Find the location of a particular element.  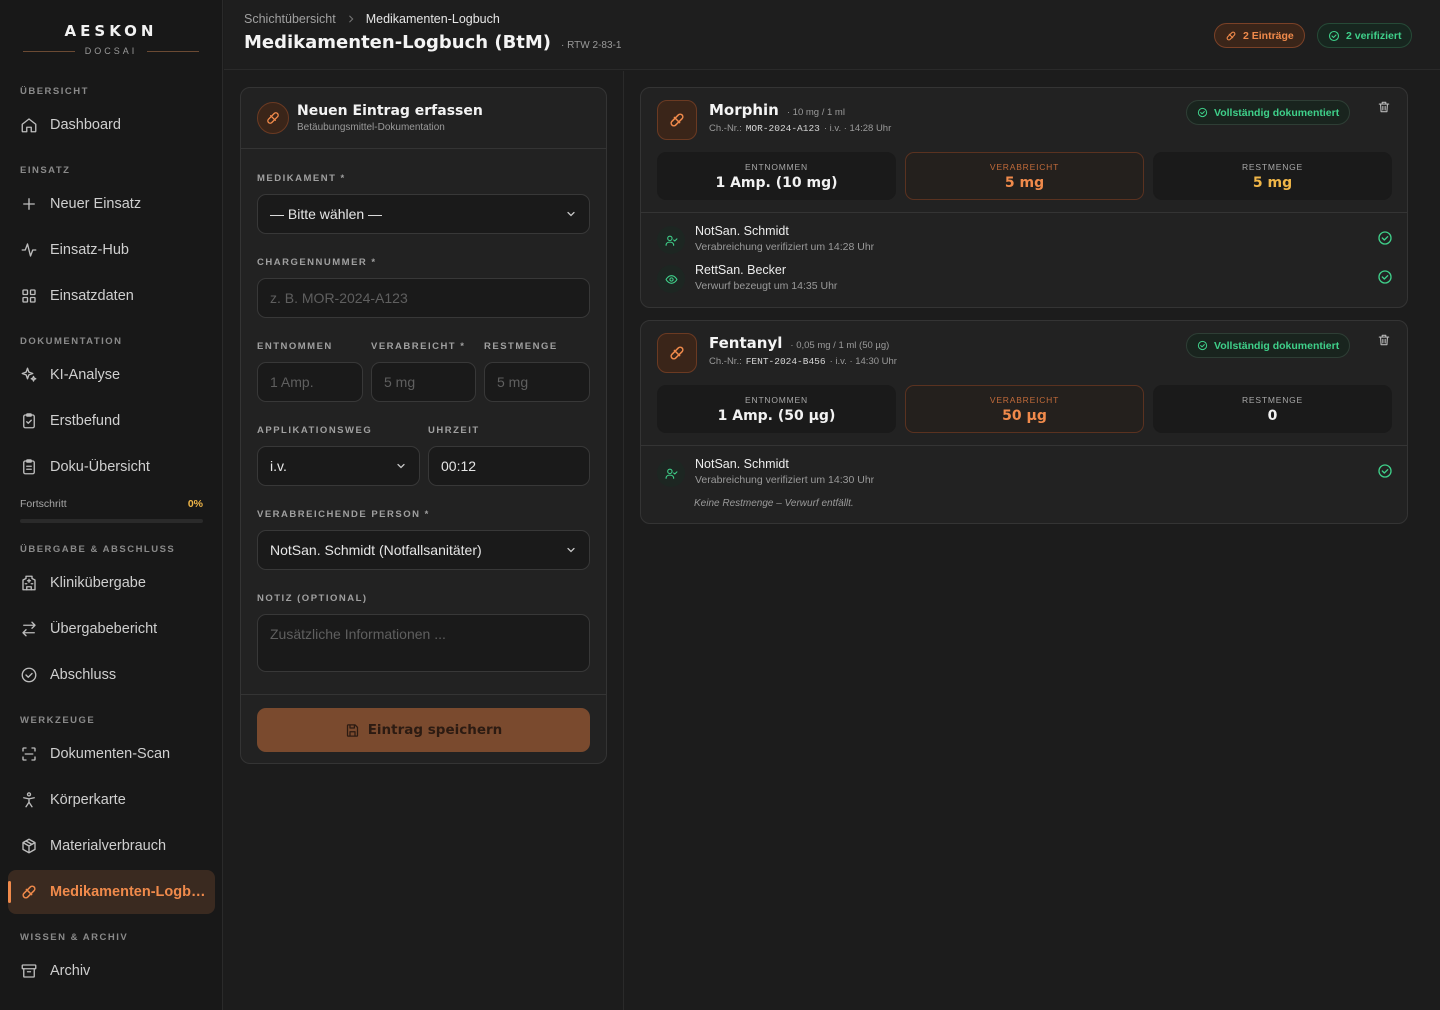

entry-charge-number: MOR-2024-A123 is located at coordinates (782, 128).